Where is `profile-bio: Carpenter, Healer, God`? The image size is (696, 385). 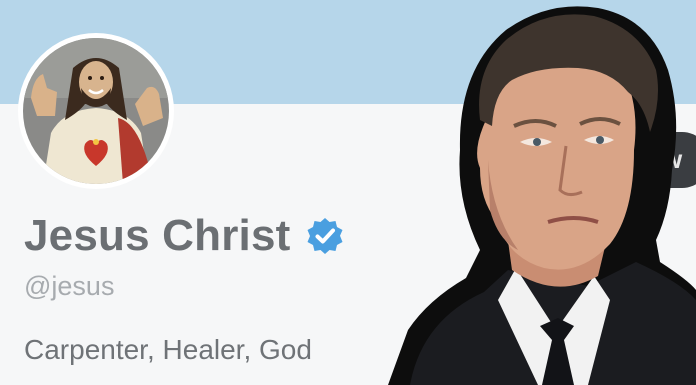
profile-bio: Carpenter, Healer, God is located at coordinates (168, 349).